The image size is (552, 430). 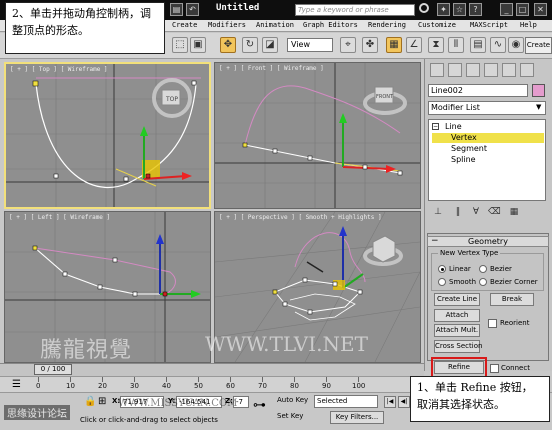 What do you see at coordinates (538, 90) in the screenshot?
I see `object-color-swatch` at bounding box center [538, 90].